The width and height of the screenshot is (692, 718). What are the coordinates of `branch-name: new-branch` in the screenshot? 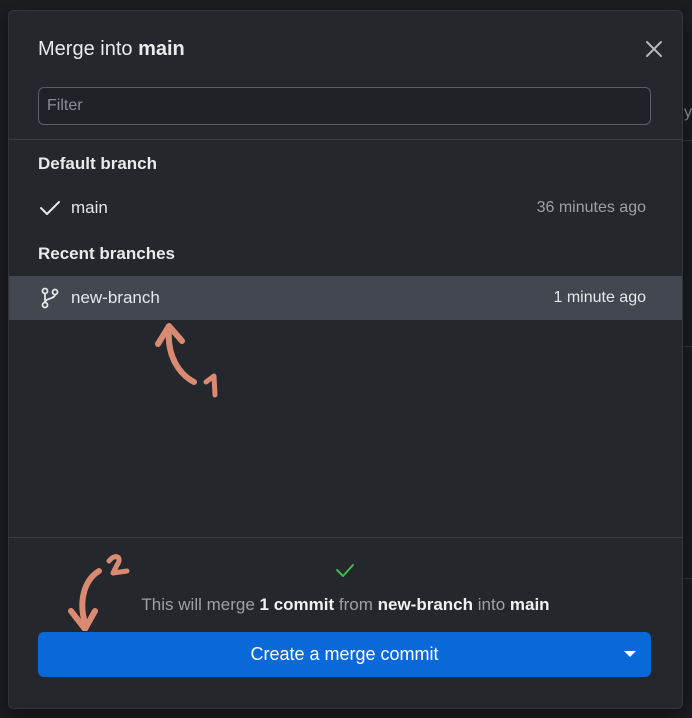 It's located at (115, 297).